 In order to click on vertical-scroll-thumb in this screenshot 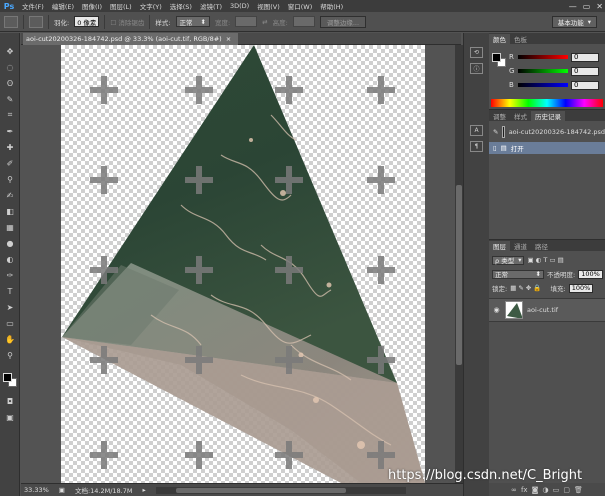, I will do `click(459, 275)`.